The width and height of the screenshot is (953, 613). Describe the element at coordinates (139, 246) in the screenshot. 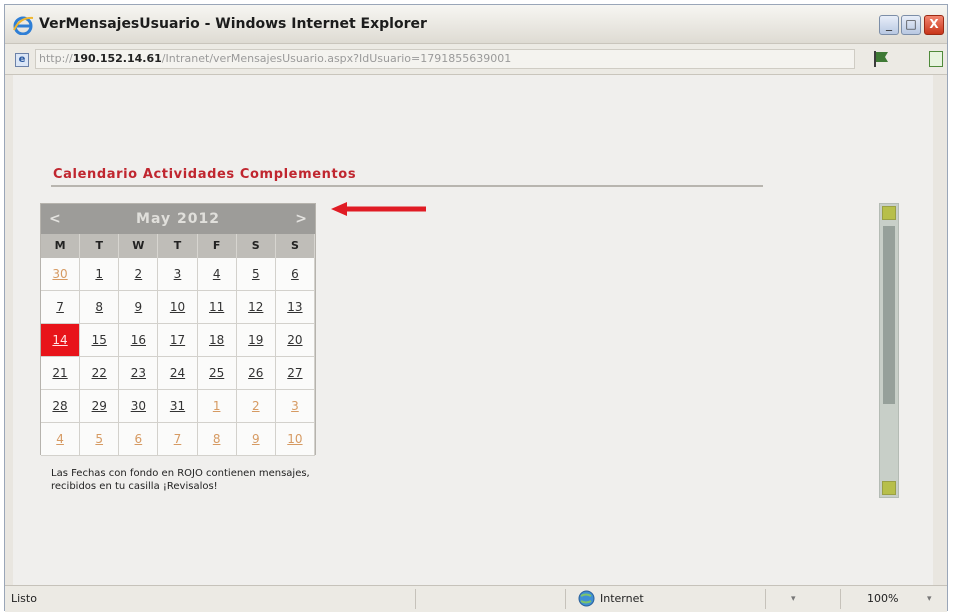

I see `weekday-label: W` at that location.